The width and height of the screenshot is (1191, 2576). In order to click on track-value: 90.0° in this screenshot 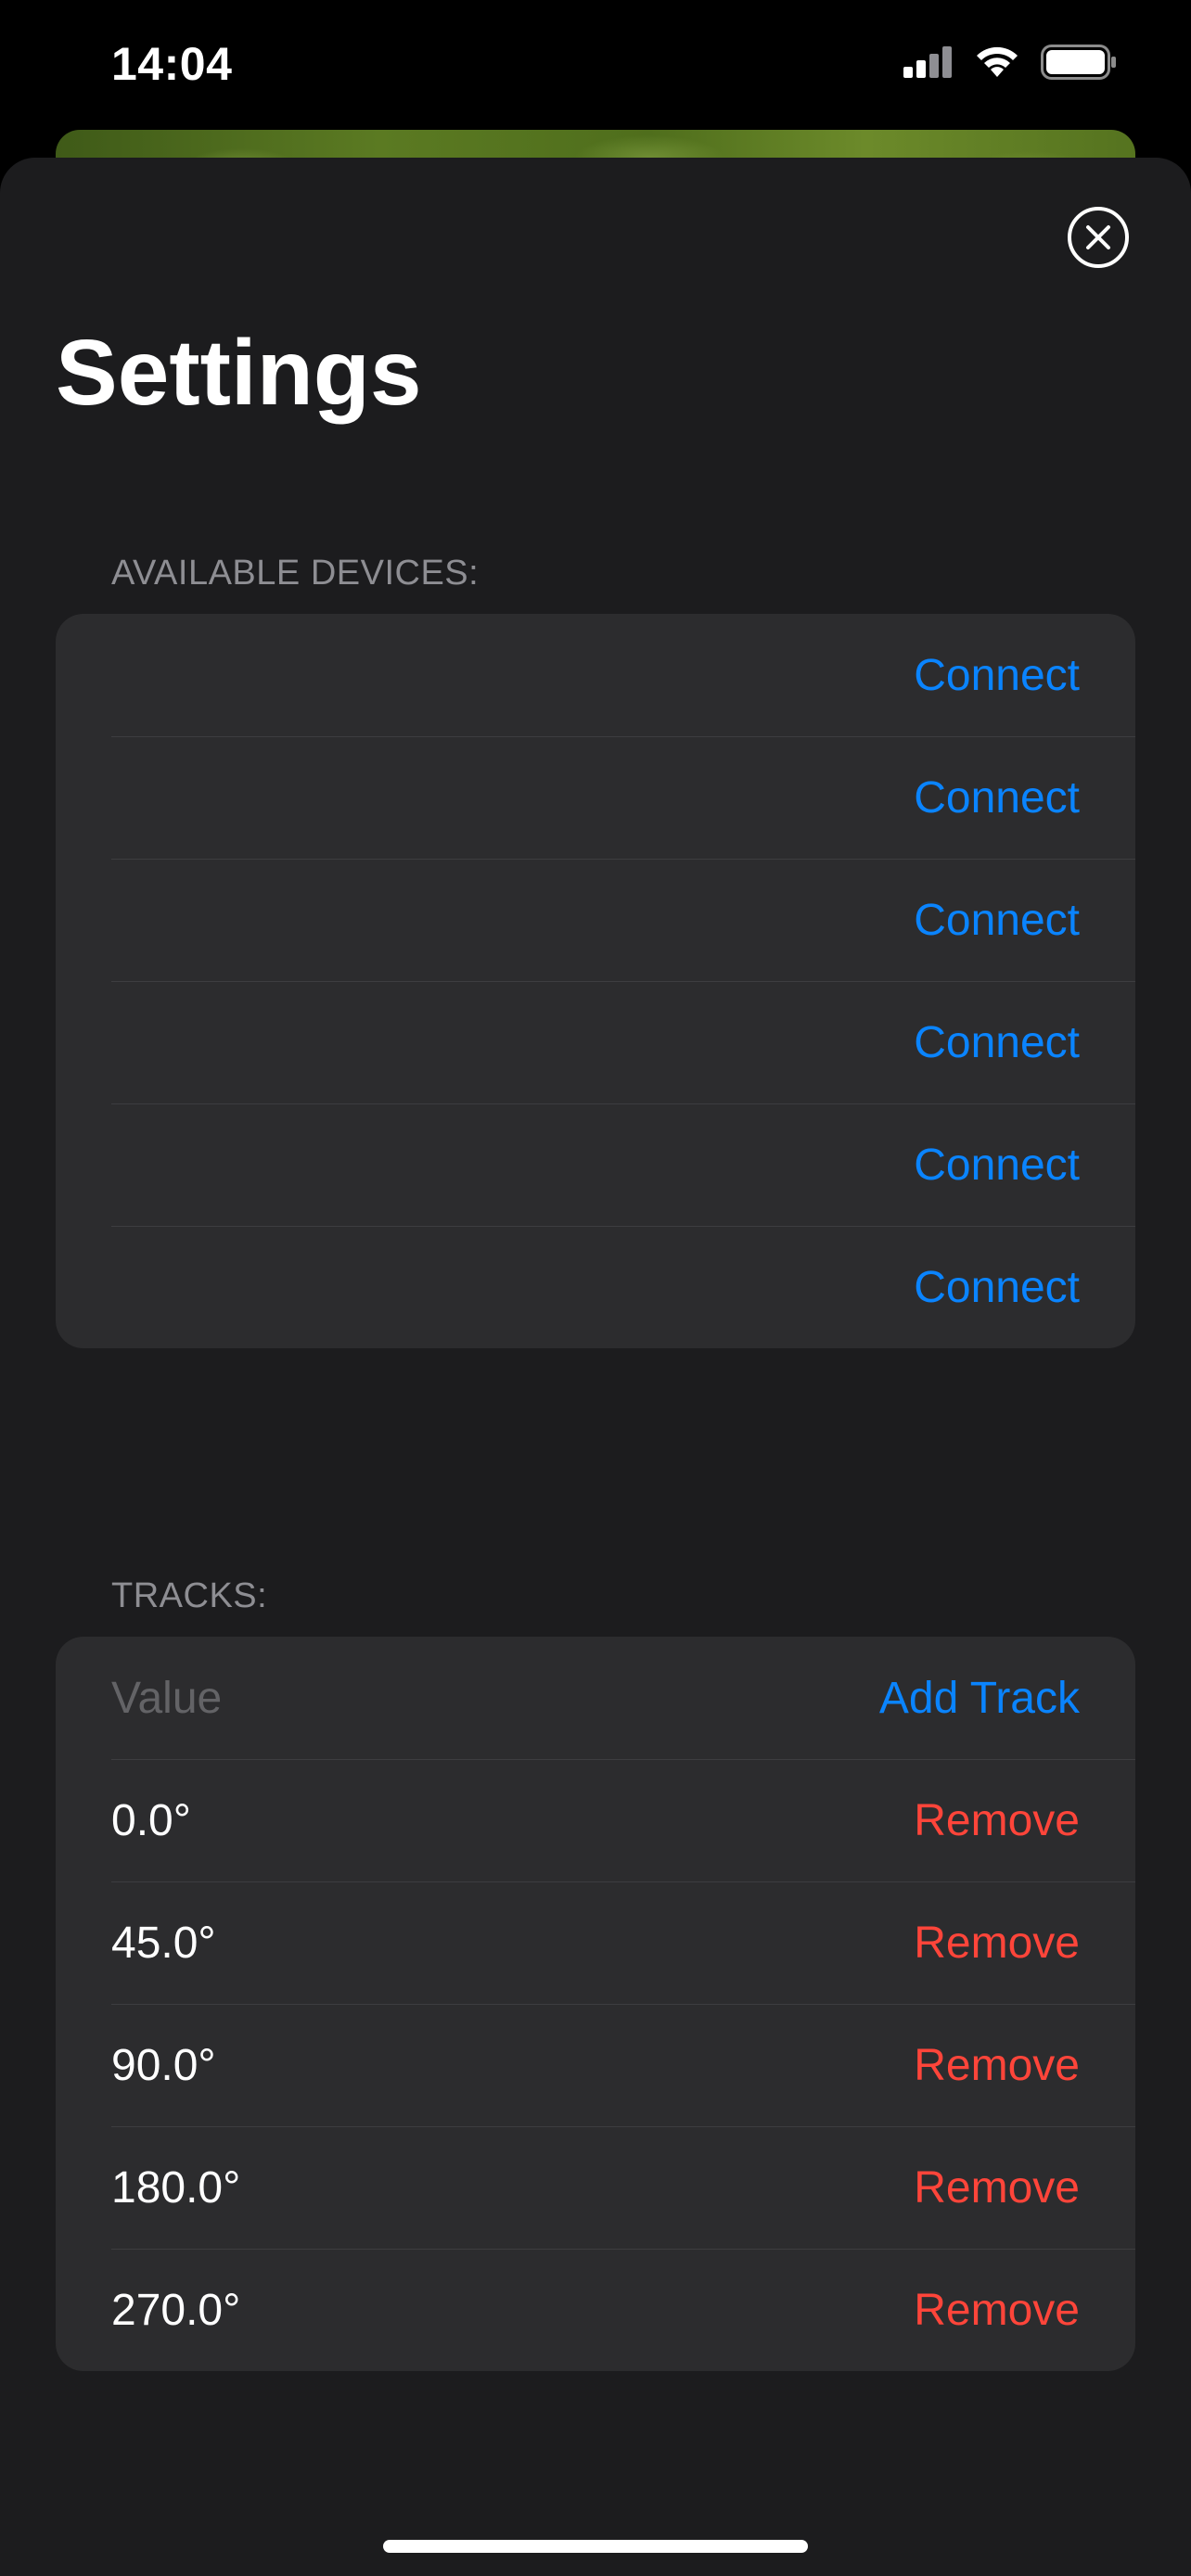, I will do `click(164, 2065)`.